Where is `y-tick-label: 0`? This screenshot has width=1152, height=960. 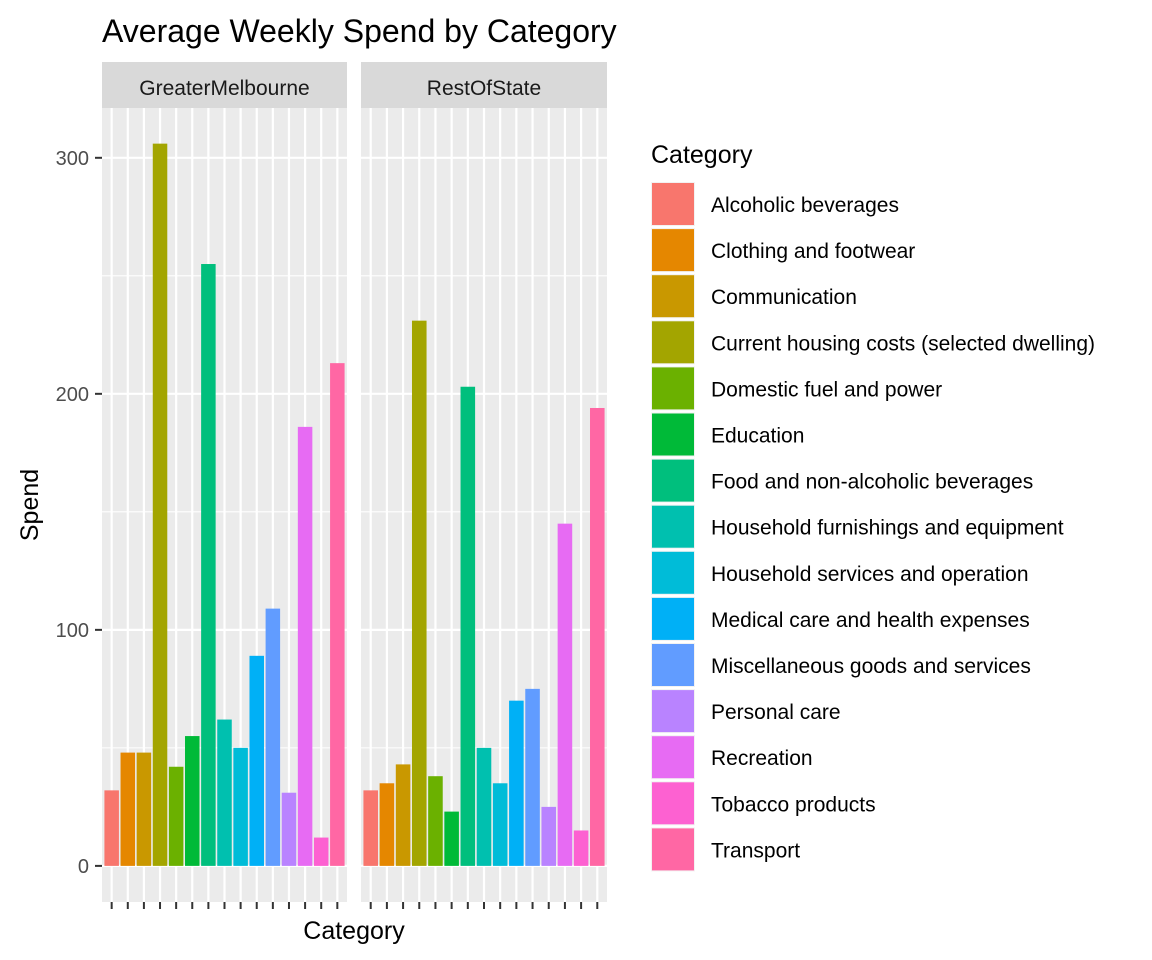
y-tick-label: 0 is located at coordinates (83, 867).